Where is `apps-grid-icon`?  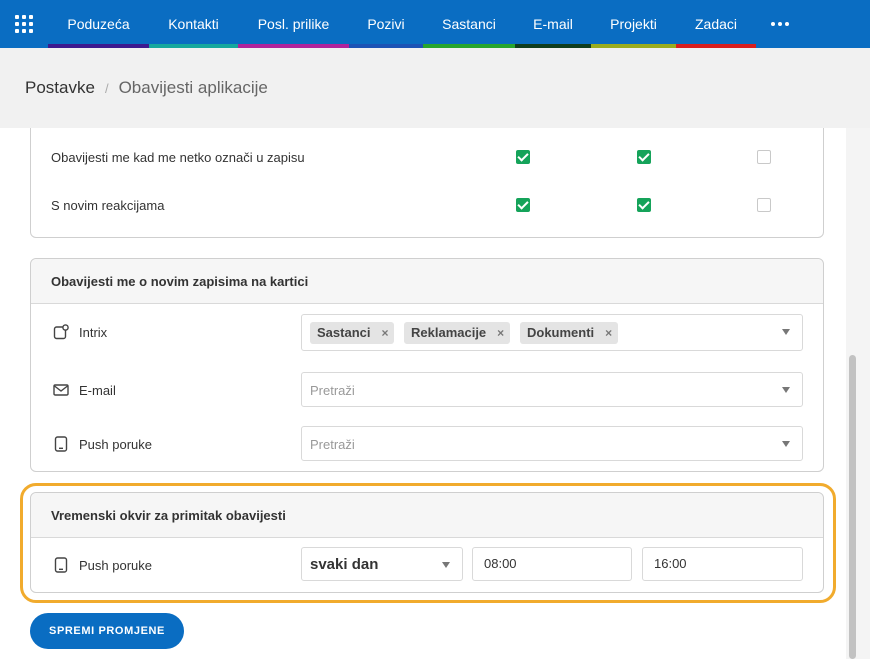
apps-grid-icon is located at coordinates (24, 24).